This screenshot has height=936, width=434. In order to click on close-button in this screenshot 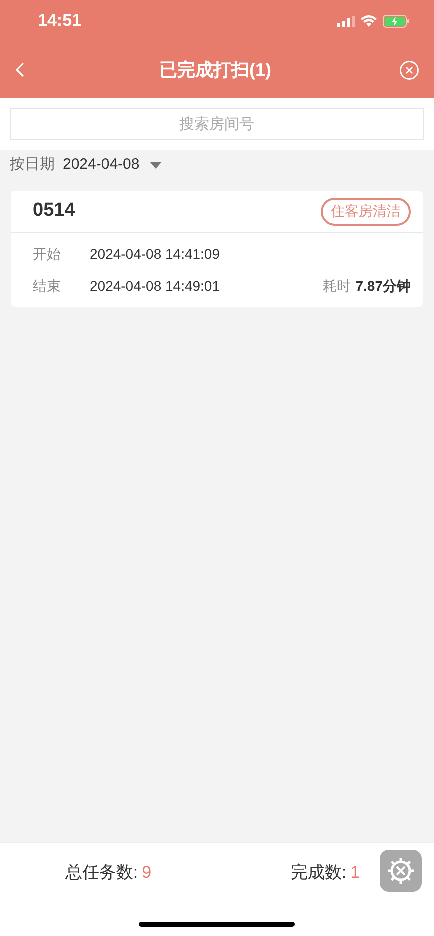, I will do `click(409, 70)`.